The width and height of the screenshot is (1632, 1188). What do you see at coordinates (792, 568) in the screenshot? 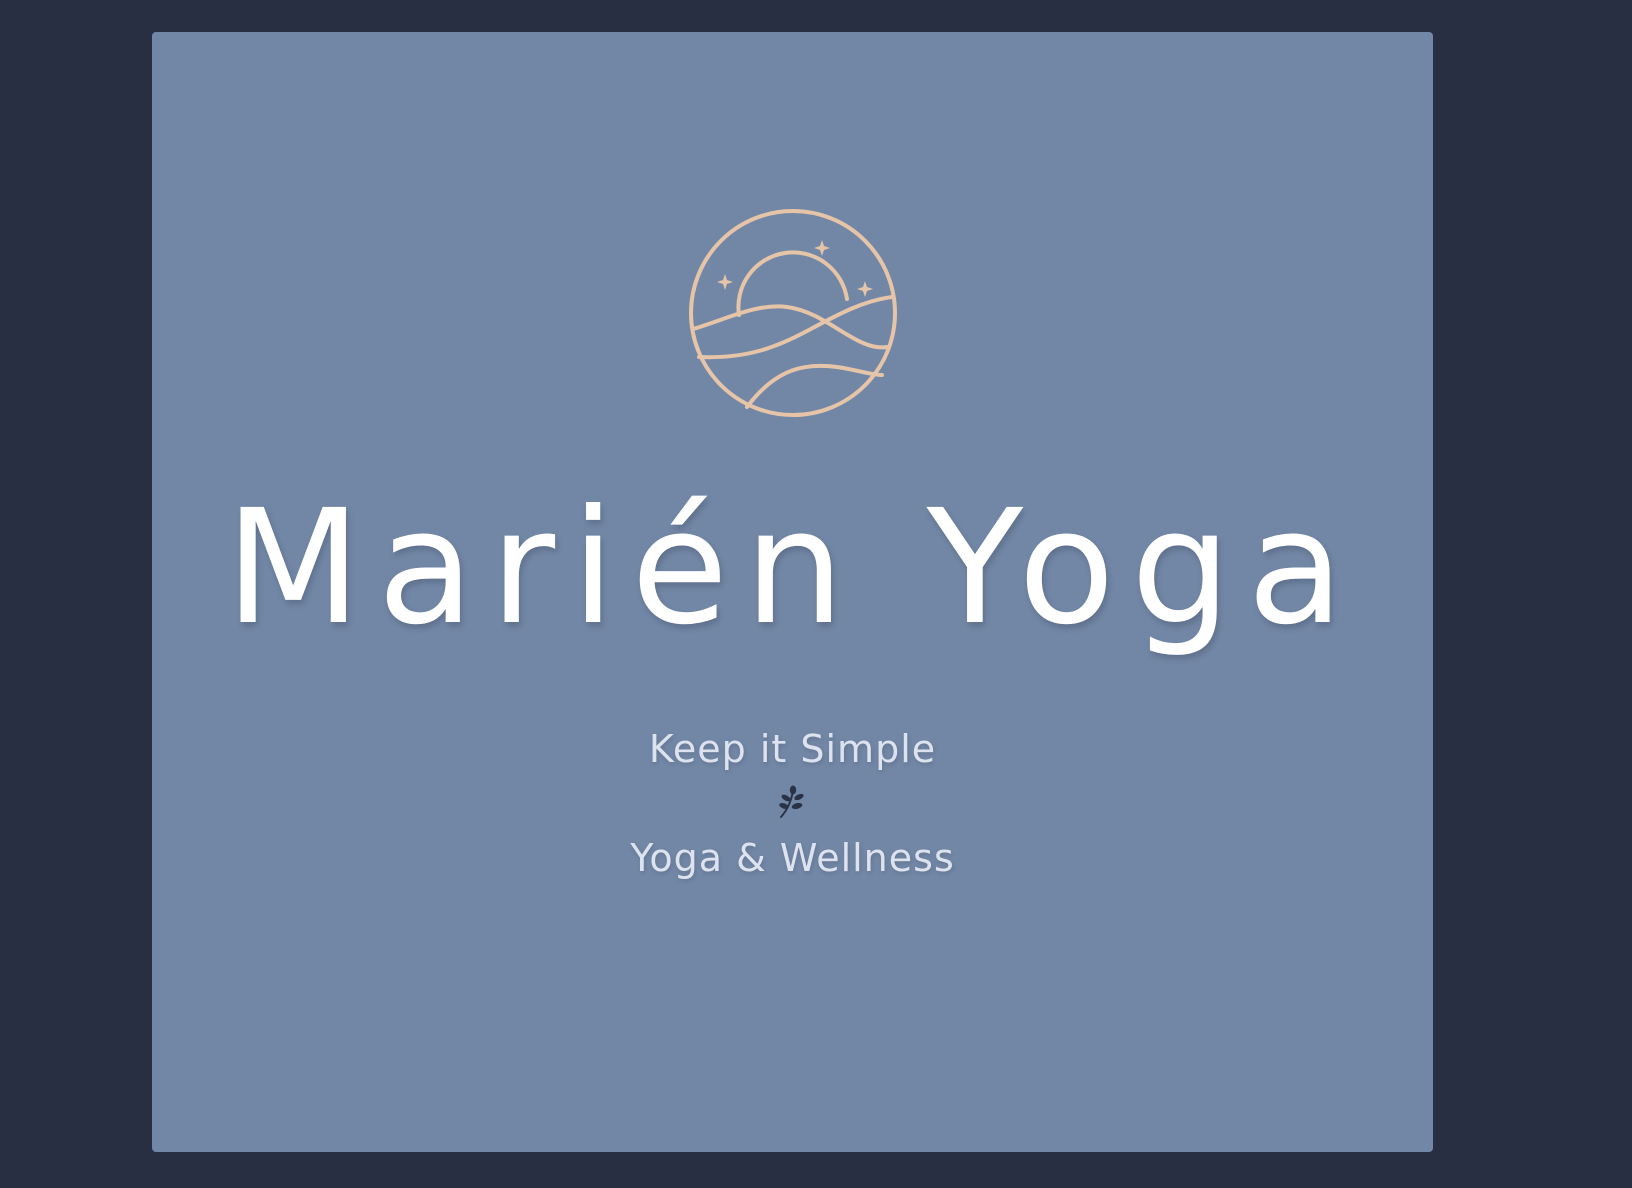
I see `site-title: Marién Yoga` at bounding box center [792, 568].